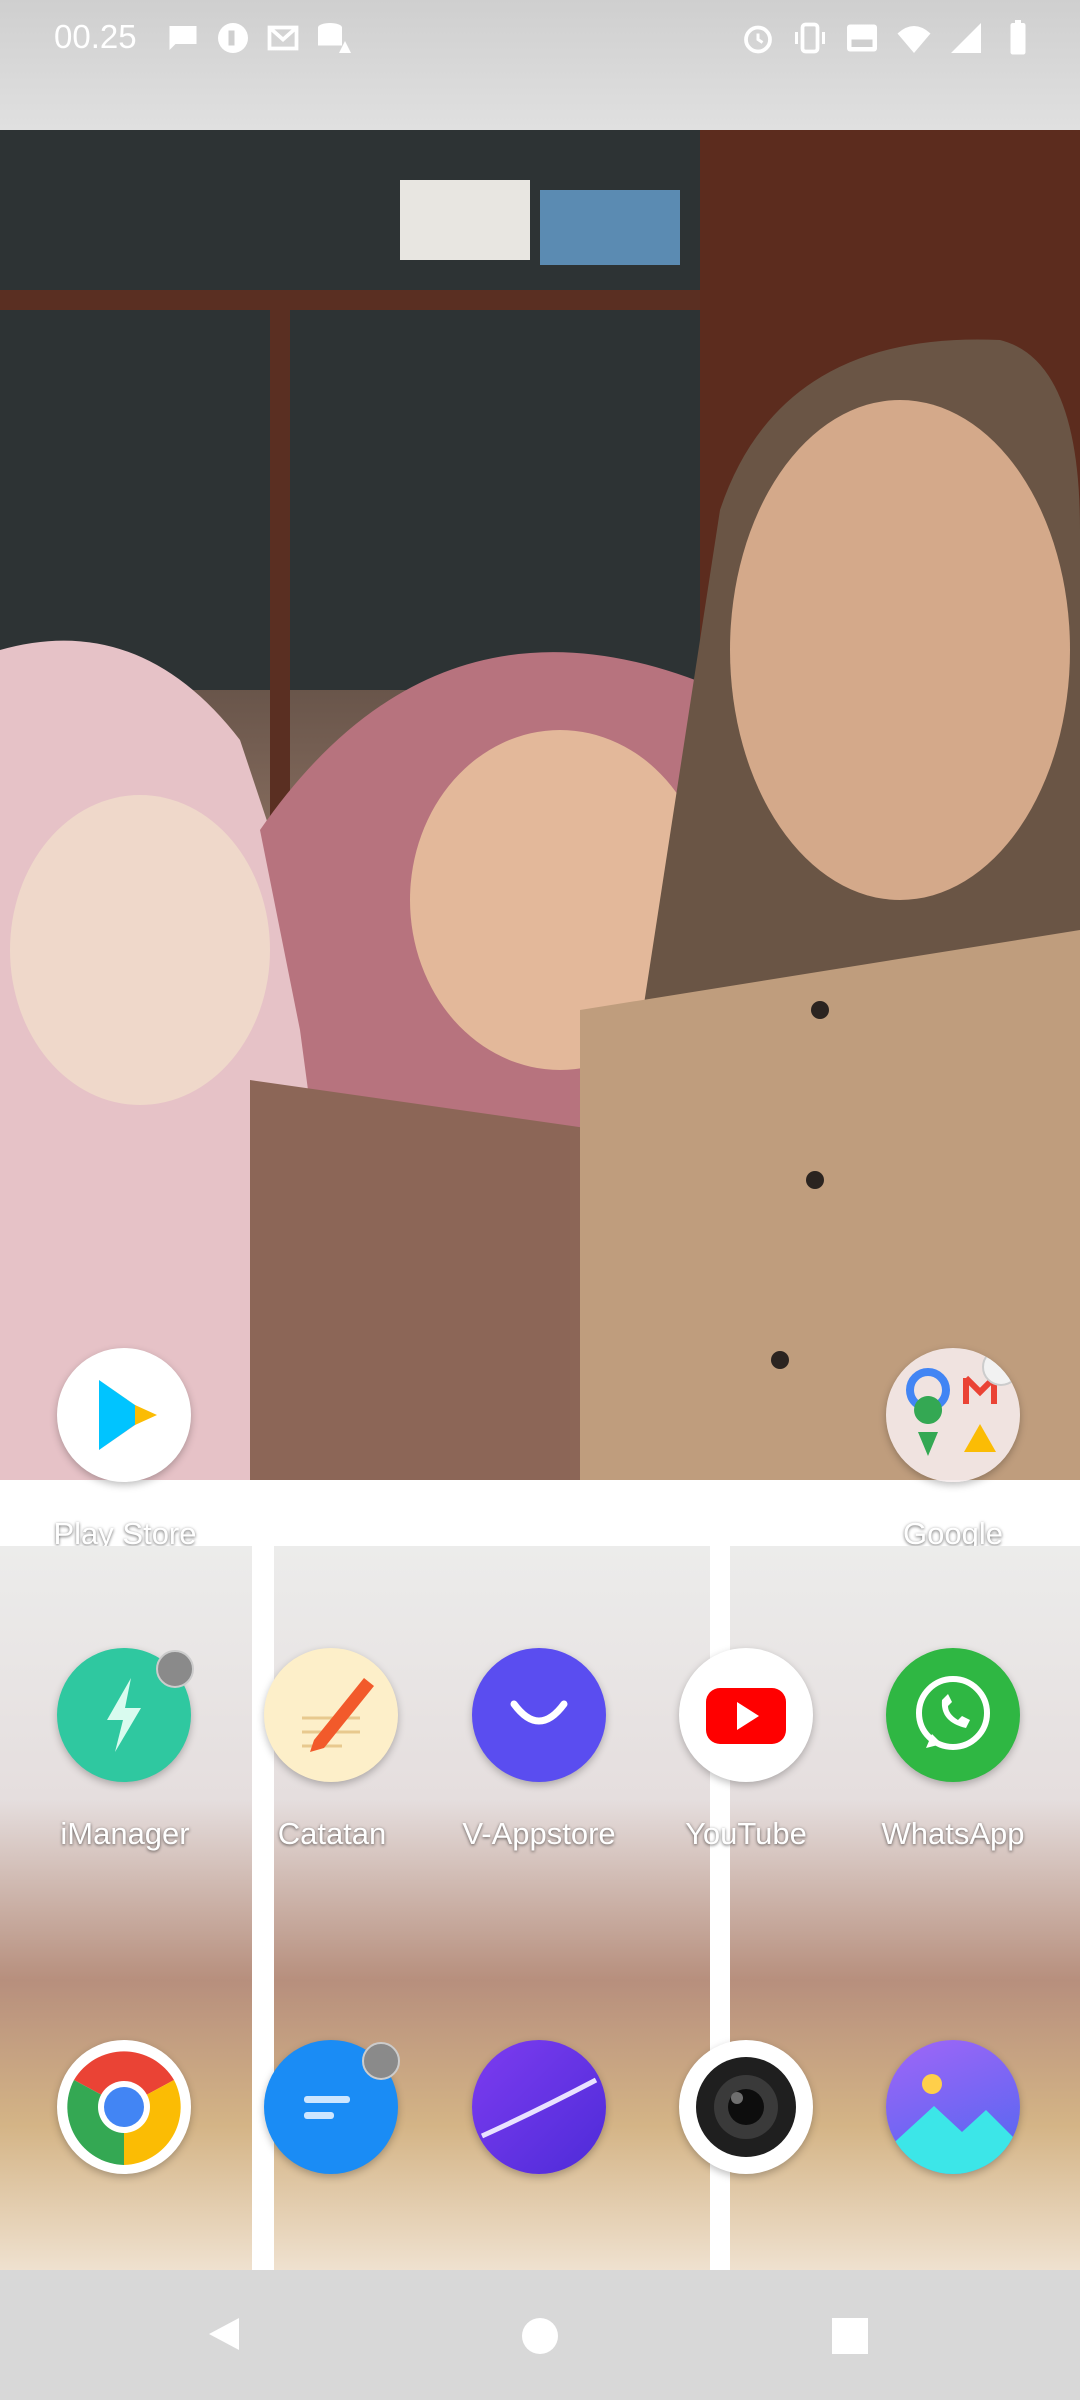  What do you see at coordinates (233, 38) in the screenshot?
I see `pocket-icon` at bounding box center [233, 38].